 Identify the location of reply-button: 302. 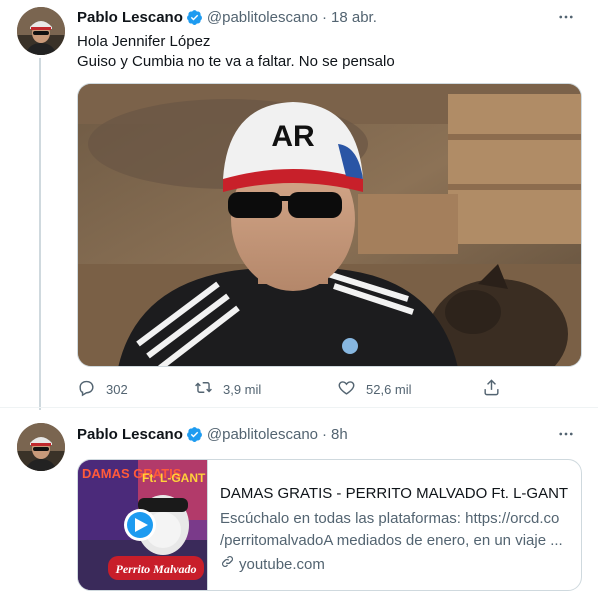
(102, 389).